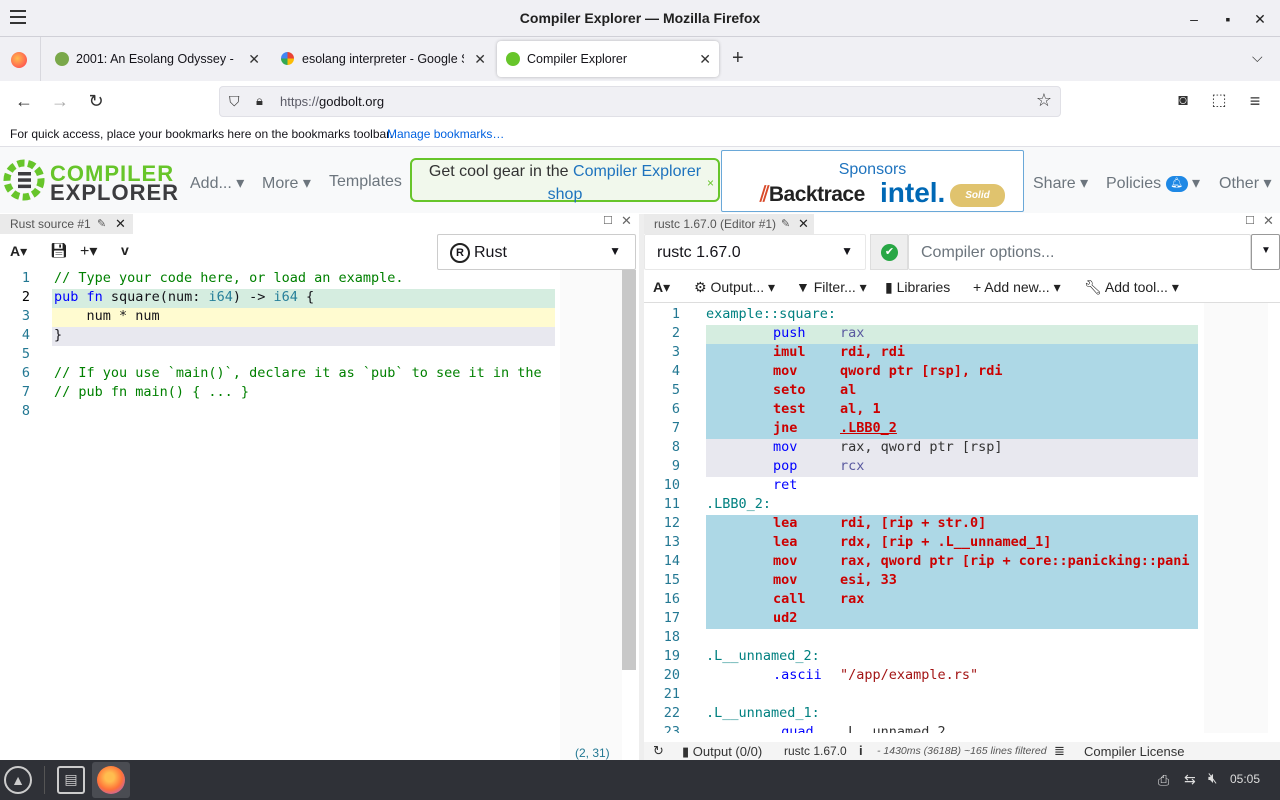  What do you see at coordinates (872, 352) in the screenshot?
I see `asm-operands: rdi, rdi` at bounding box center [872, 352].